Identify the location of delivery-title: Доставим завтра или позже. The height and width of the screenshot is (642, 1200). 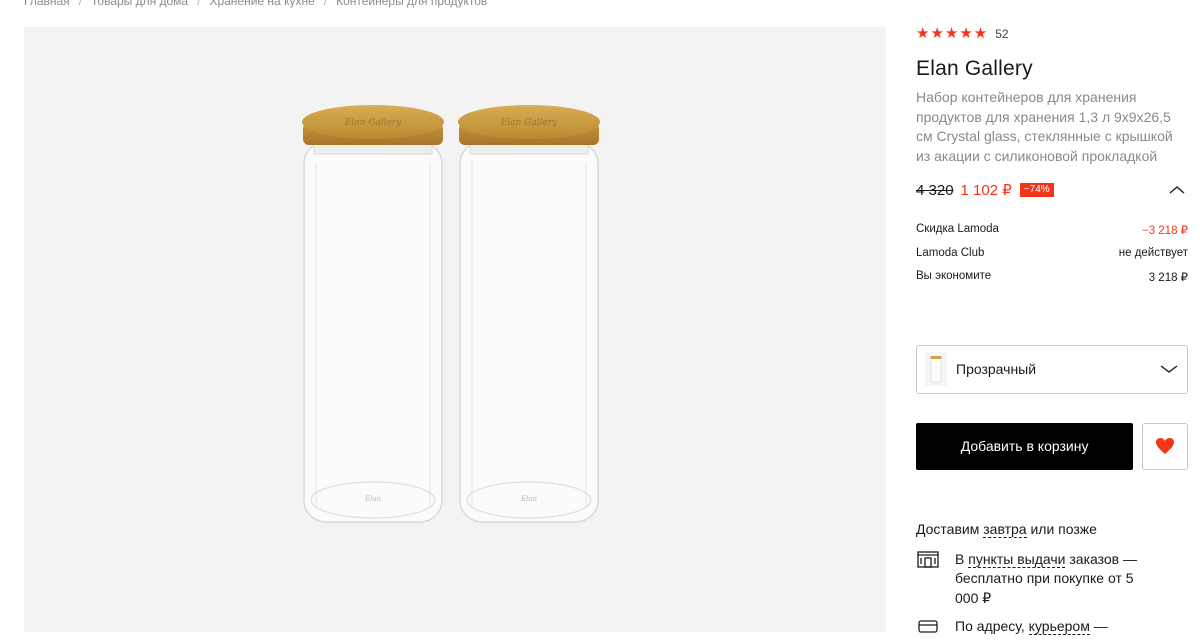
(1052, 529).